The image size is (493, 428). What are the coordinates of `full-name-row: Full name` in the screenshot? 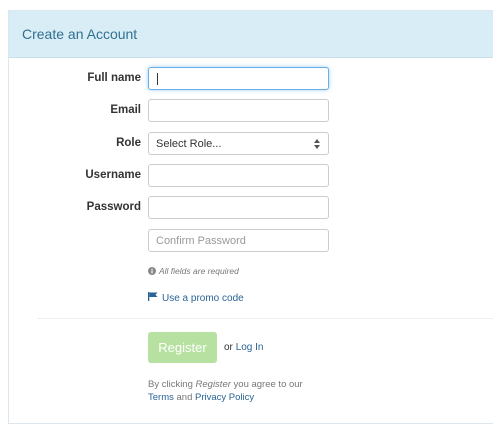 It's located at (251, 79).